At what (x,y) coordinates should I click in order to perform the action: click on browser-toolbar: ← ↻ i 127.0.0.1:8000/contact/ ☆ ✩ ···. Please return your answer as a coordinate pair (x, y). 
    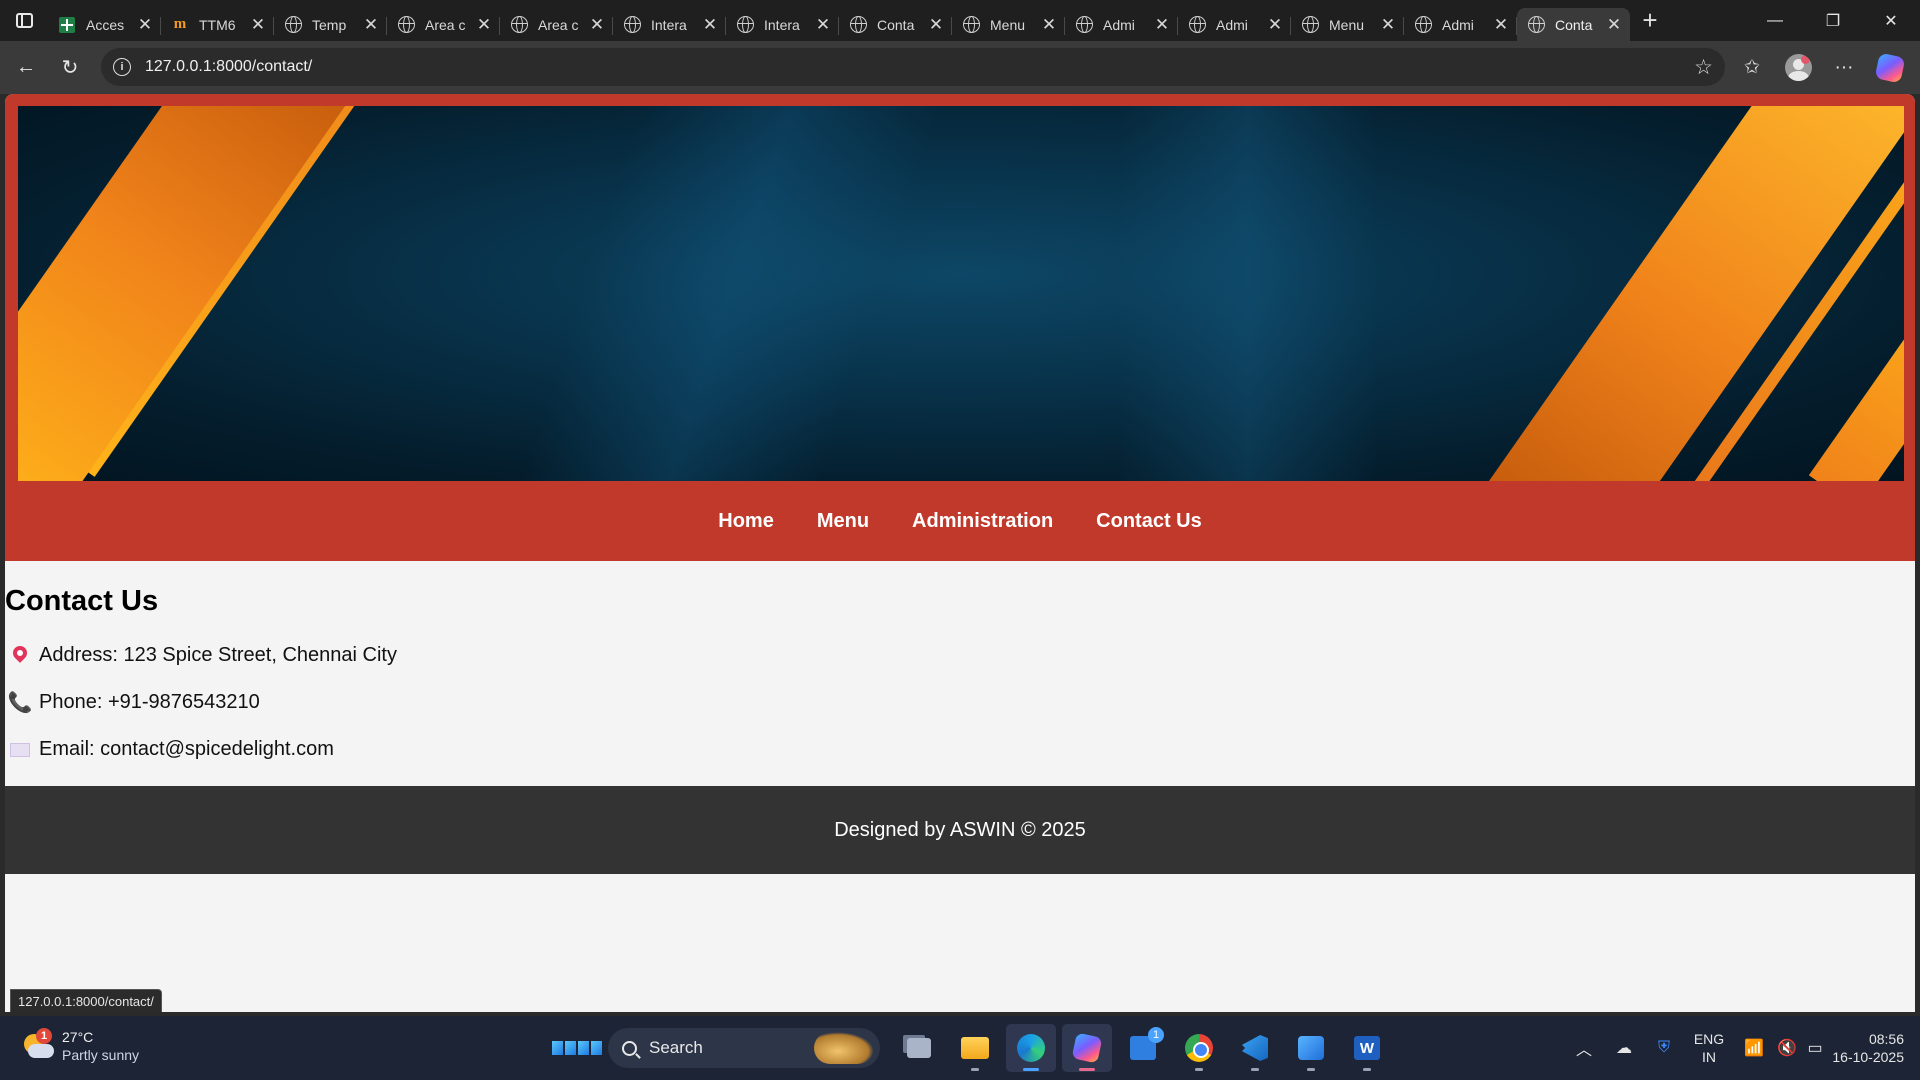
    Looking at the image, I should click on (960, 67).